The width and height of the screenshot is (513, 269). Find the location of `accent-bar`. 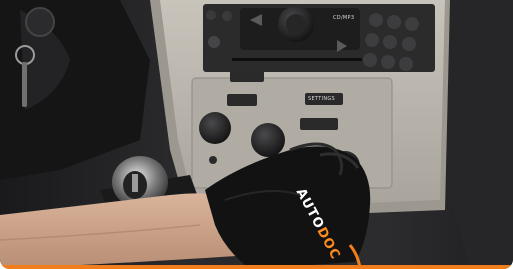

accent-bar is located at coordinates (256, 267).